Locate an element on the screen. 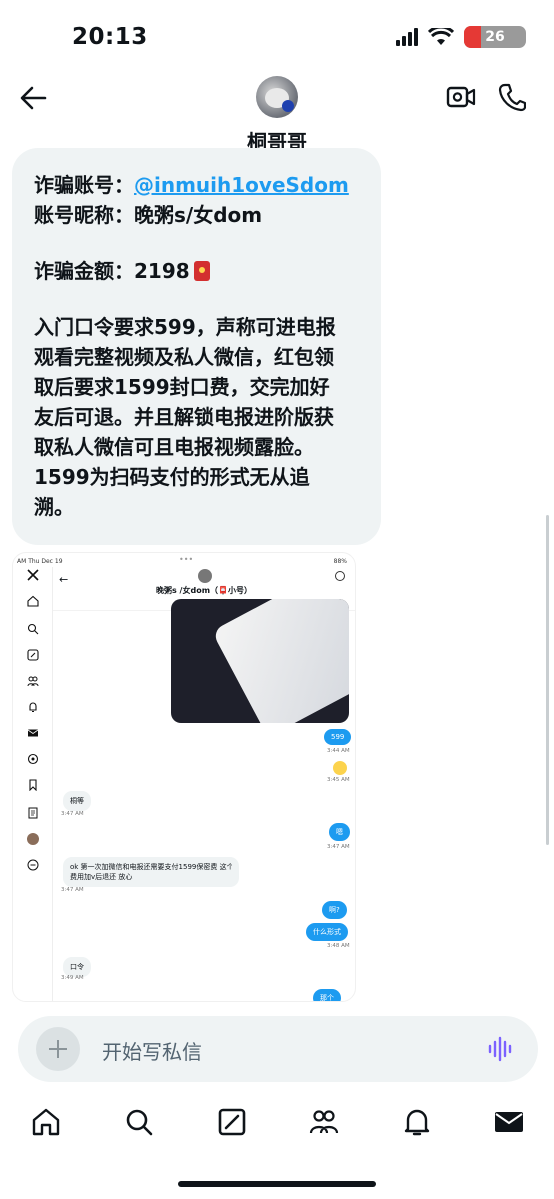 This screenshot has height=1199, width=554. embedded-timestamp: 3:48 AM is located at coordinates (338, 946).